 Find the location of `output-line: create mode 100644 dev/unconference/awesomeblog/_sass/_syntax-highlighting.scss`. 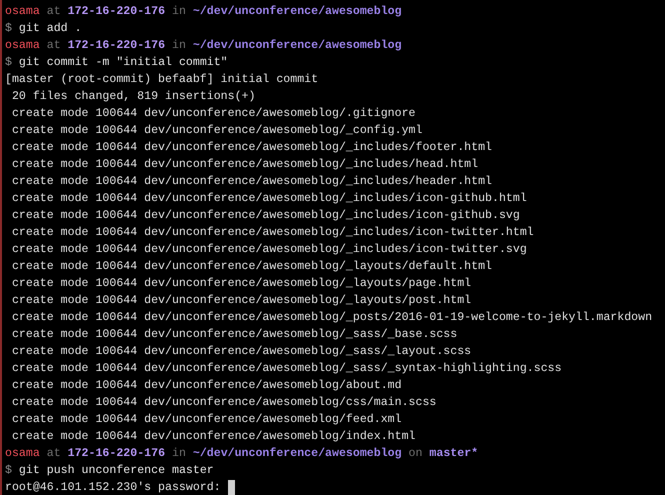

output-line: create mode 100644 dev/unconference/awesomeblog/_sass/_syntax-highlighting.scss is located at coordinates (287, 369).